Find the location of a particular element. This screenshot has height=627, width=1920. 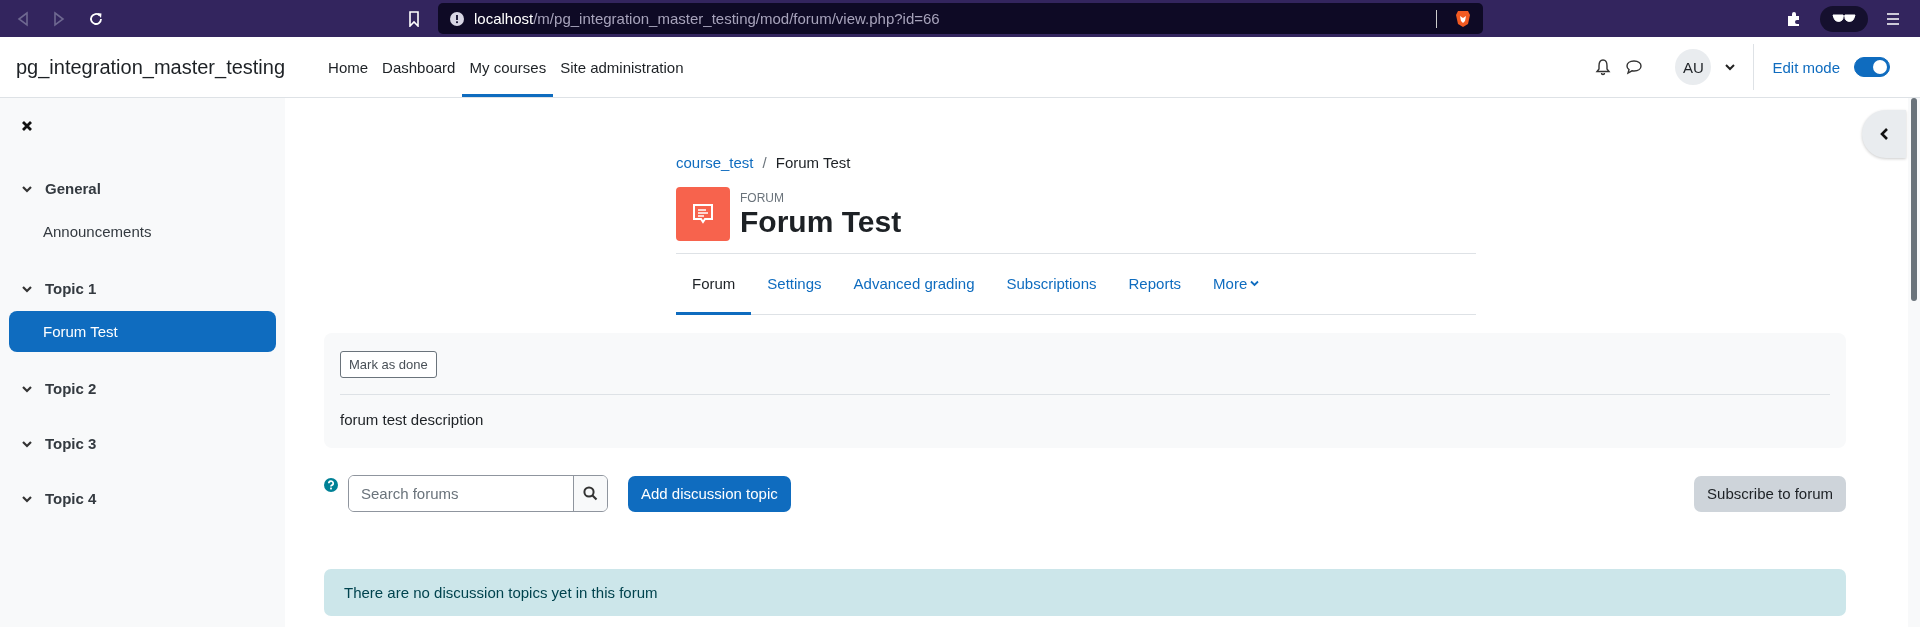

section-title: Topic 4 is located at coordinates (71, 498).